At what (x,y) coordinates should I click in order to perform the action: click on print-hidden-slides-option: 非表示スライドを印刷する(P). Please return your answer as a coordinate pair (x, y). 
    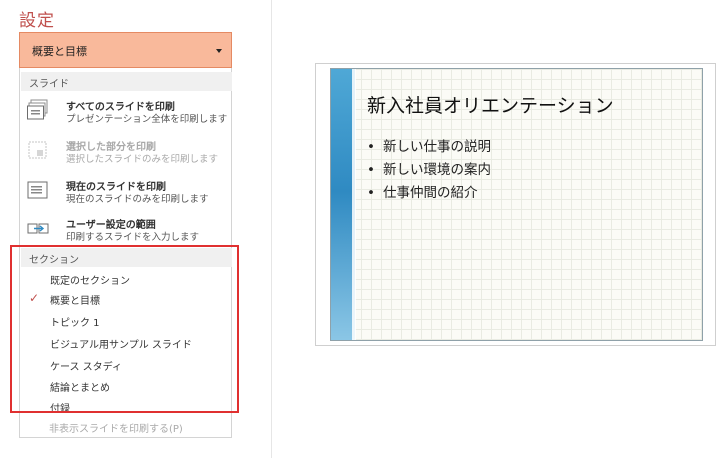
    Looking at the image, I should click on (116, 427).